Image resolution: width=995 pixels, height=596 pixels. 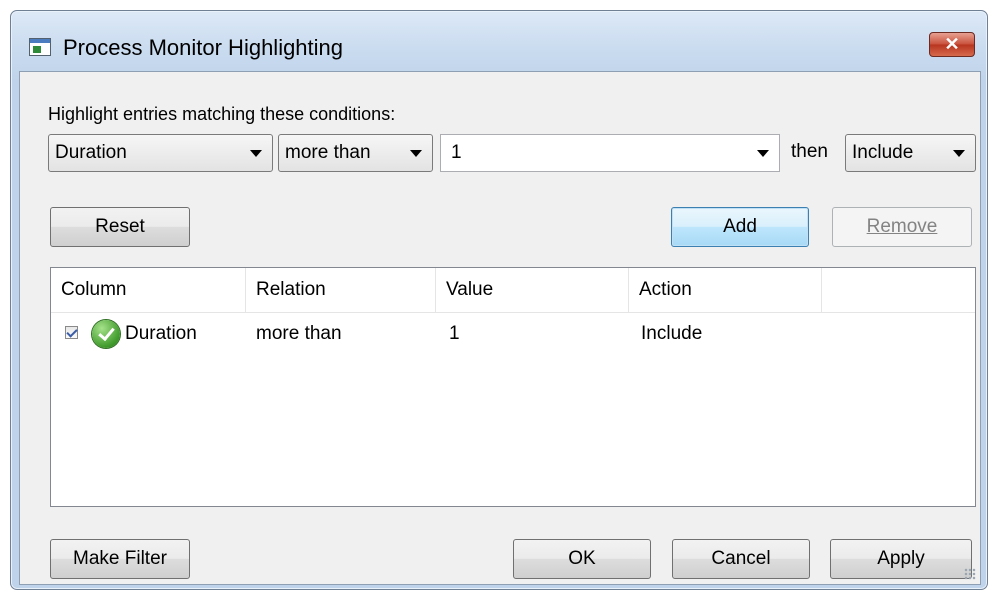 I want to click on action-dropdown: Include, so click(x=910, y=153).